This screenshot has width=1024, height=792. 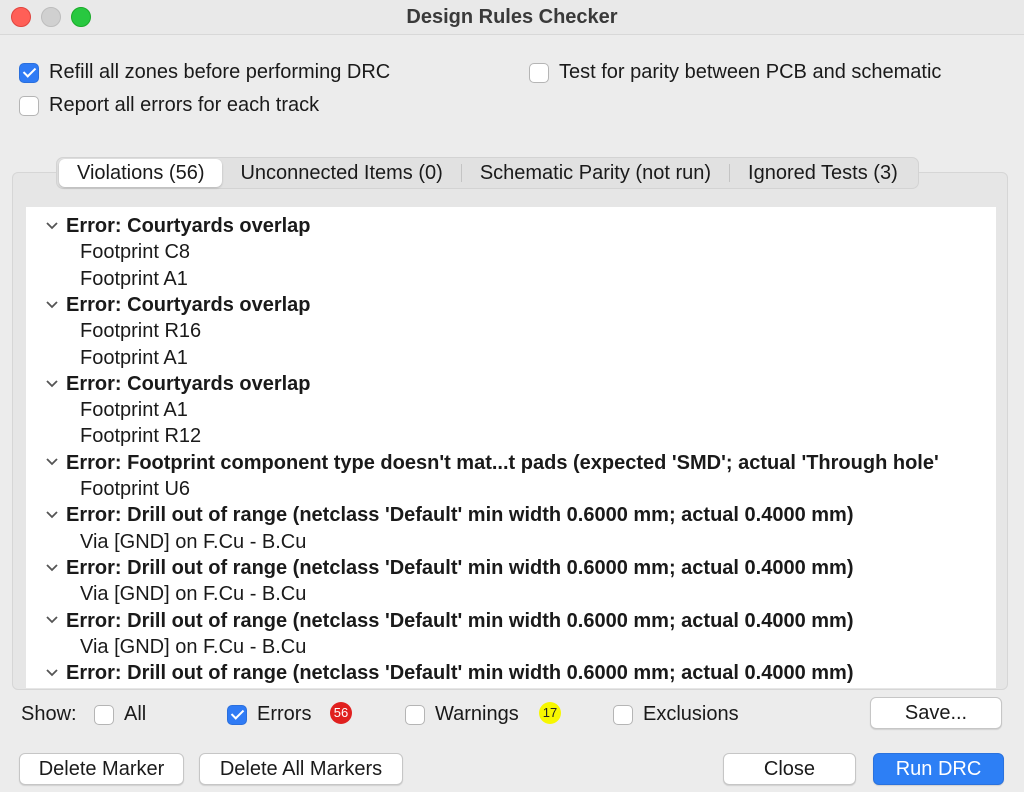 I want to click on refill-zones-option: Refill all zones before performing DRC, so click(x=204, y=72).